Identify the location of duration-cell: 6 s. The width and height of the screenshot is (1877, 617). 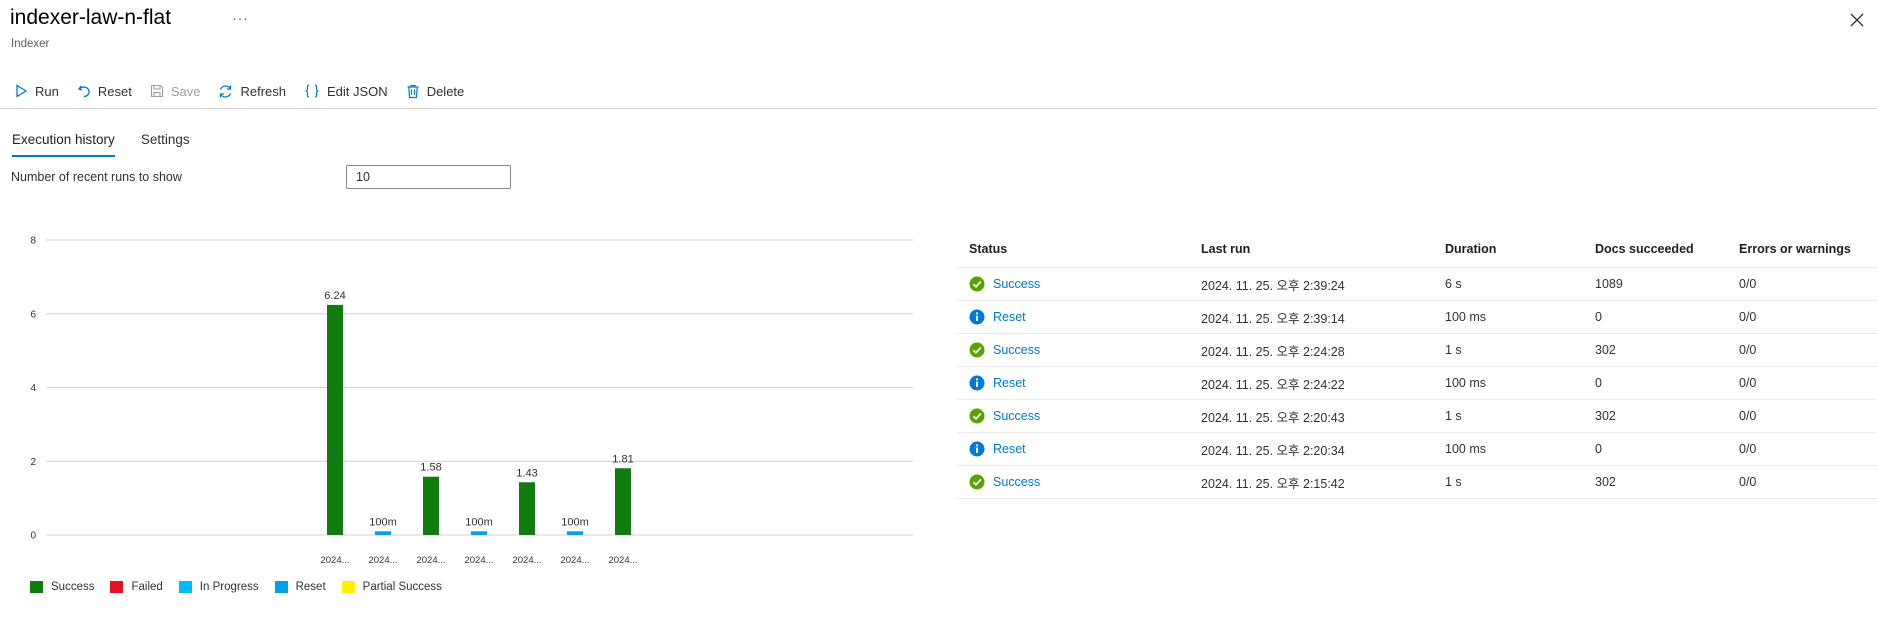
(1453, 284).